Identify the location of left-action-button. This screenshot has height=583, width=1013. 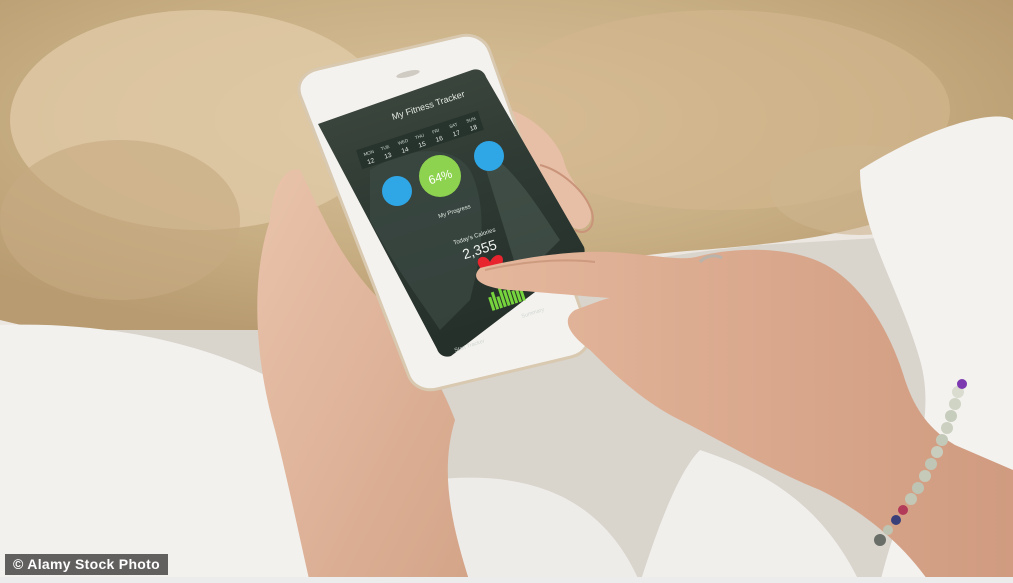
(397, 191).